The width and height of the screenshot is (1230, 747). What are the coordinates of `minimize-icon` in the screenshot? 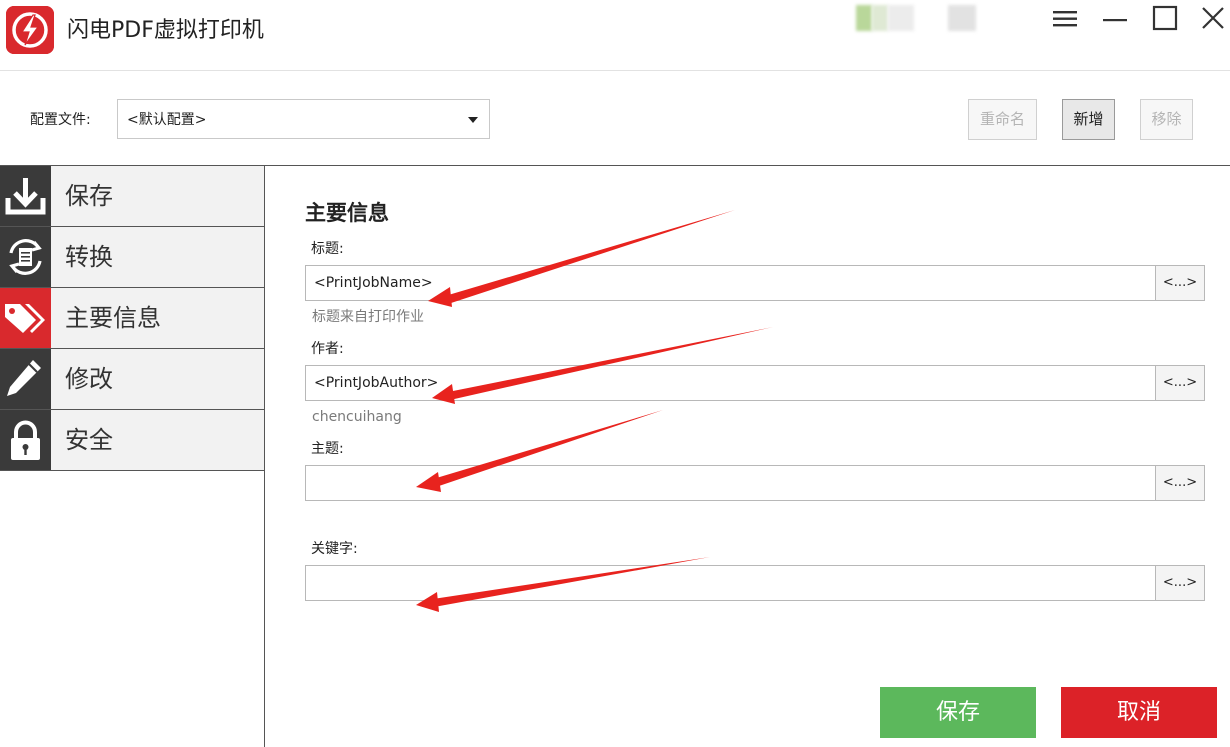 It's located at (1115, 20).